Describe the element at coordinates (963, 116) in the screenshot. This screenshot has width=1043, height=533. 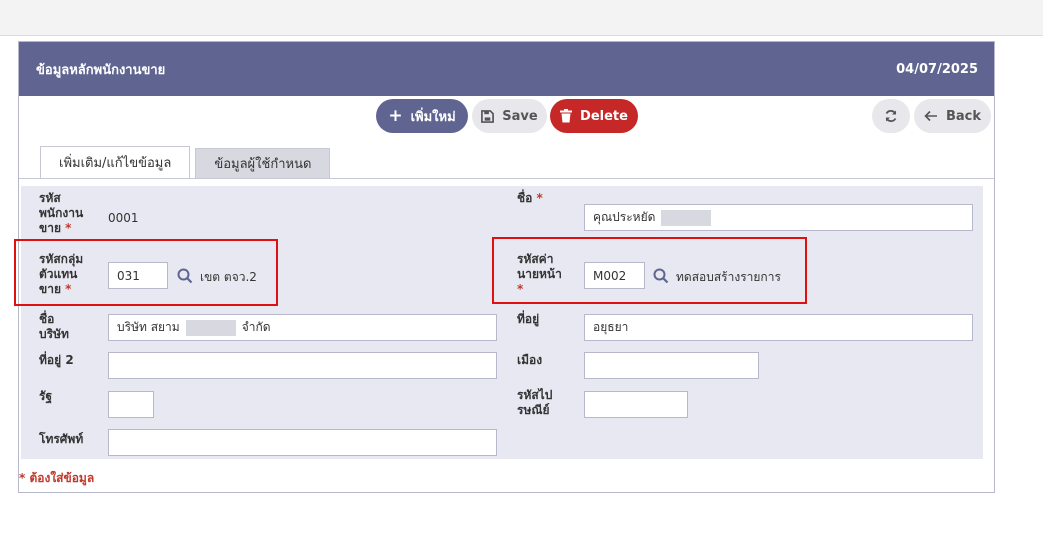
I see `back-label: Back` at that location.